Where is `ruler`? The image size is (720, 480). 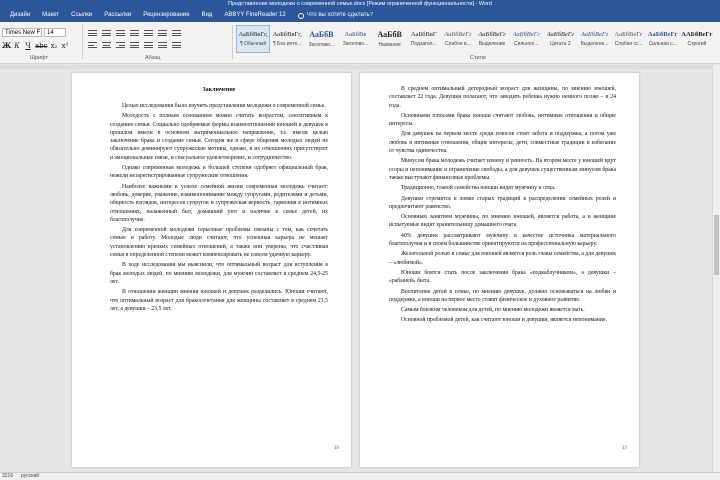
ruler is located at coordinates (360, 67).